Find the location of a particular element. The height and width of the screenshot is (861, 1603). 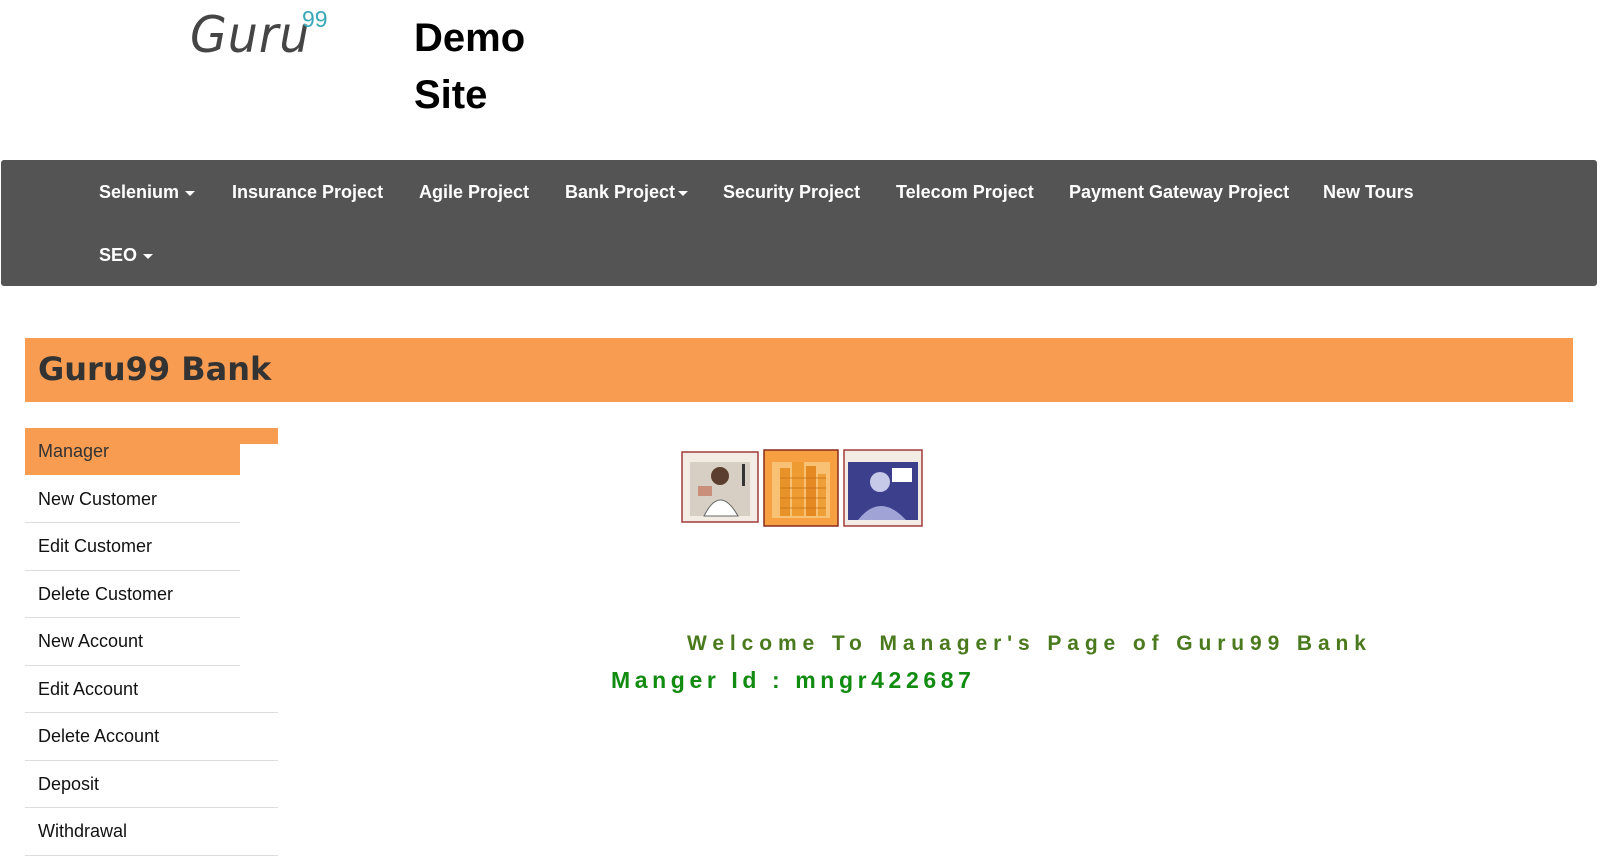

coin-stacks-photo is located at coordinates (801, 488).